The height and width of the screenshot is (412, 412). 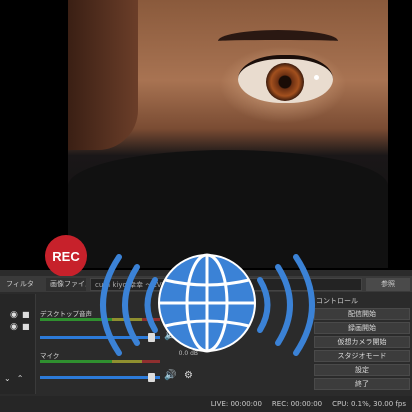 What do you see at coordinates (188, 375) in the screenshot?
I see `gear-icon: ⚙` at bounding box center [188, 375].